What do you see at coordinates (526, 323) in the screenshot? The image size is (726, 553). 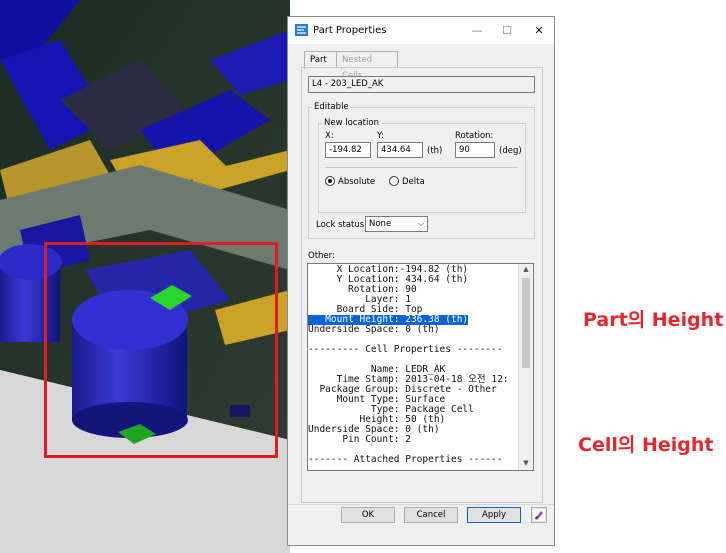 I see `scroll-thumb` at bounding box center [526, 323].